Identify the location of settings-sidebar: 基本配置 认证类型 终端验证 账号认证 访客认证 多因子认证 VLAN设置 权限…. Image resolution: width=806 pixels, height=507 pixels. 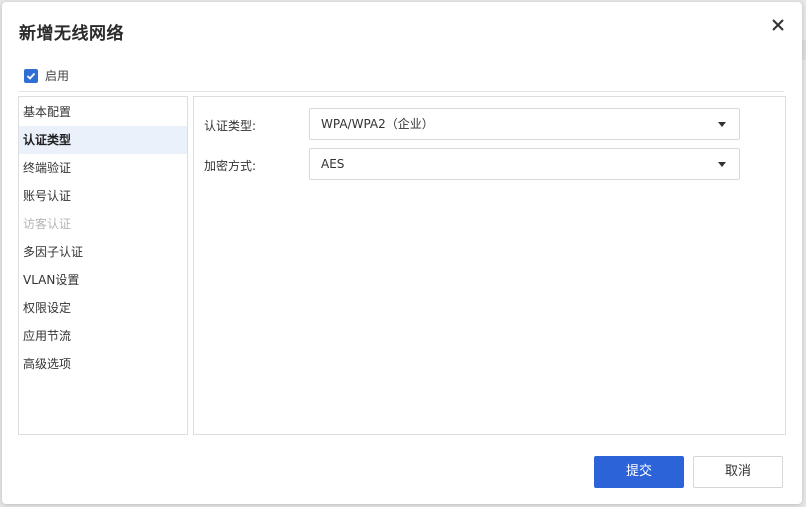
(103, 265).